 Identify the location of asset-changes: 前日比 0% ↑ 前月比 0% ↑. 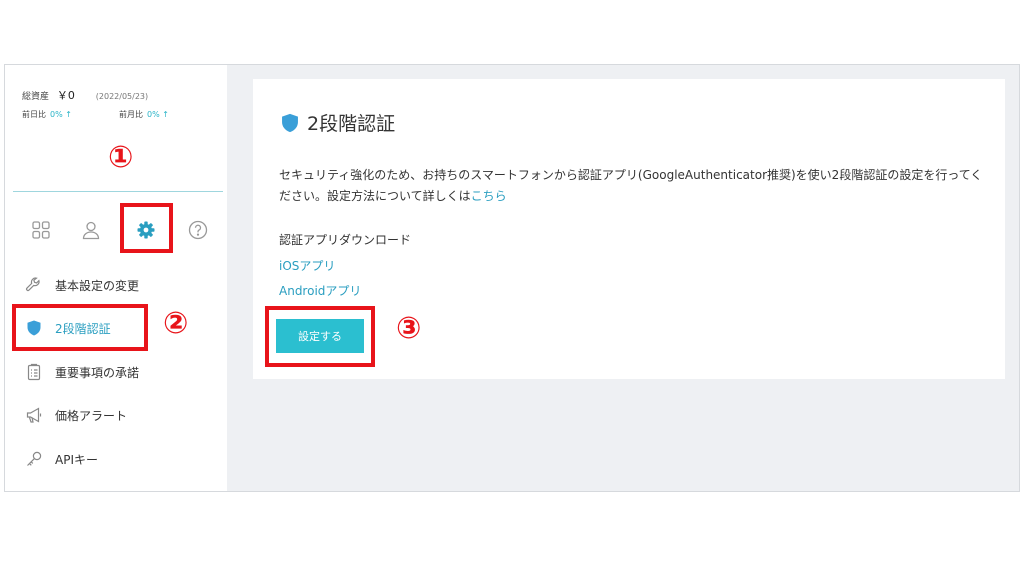
(95, 114).